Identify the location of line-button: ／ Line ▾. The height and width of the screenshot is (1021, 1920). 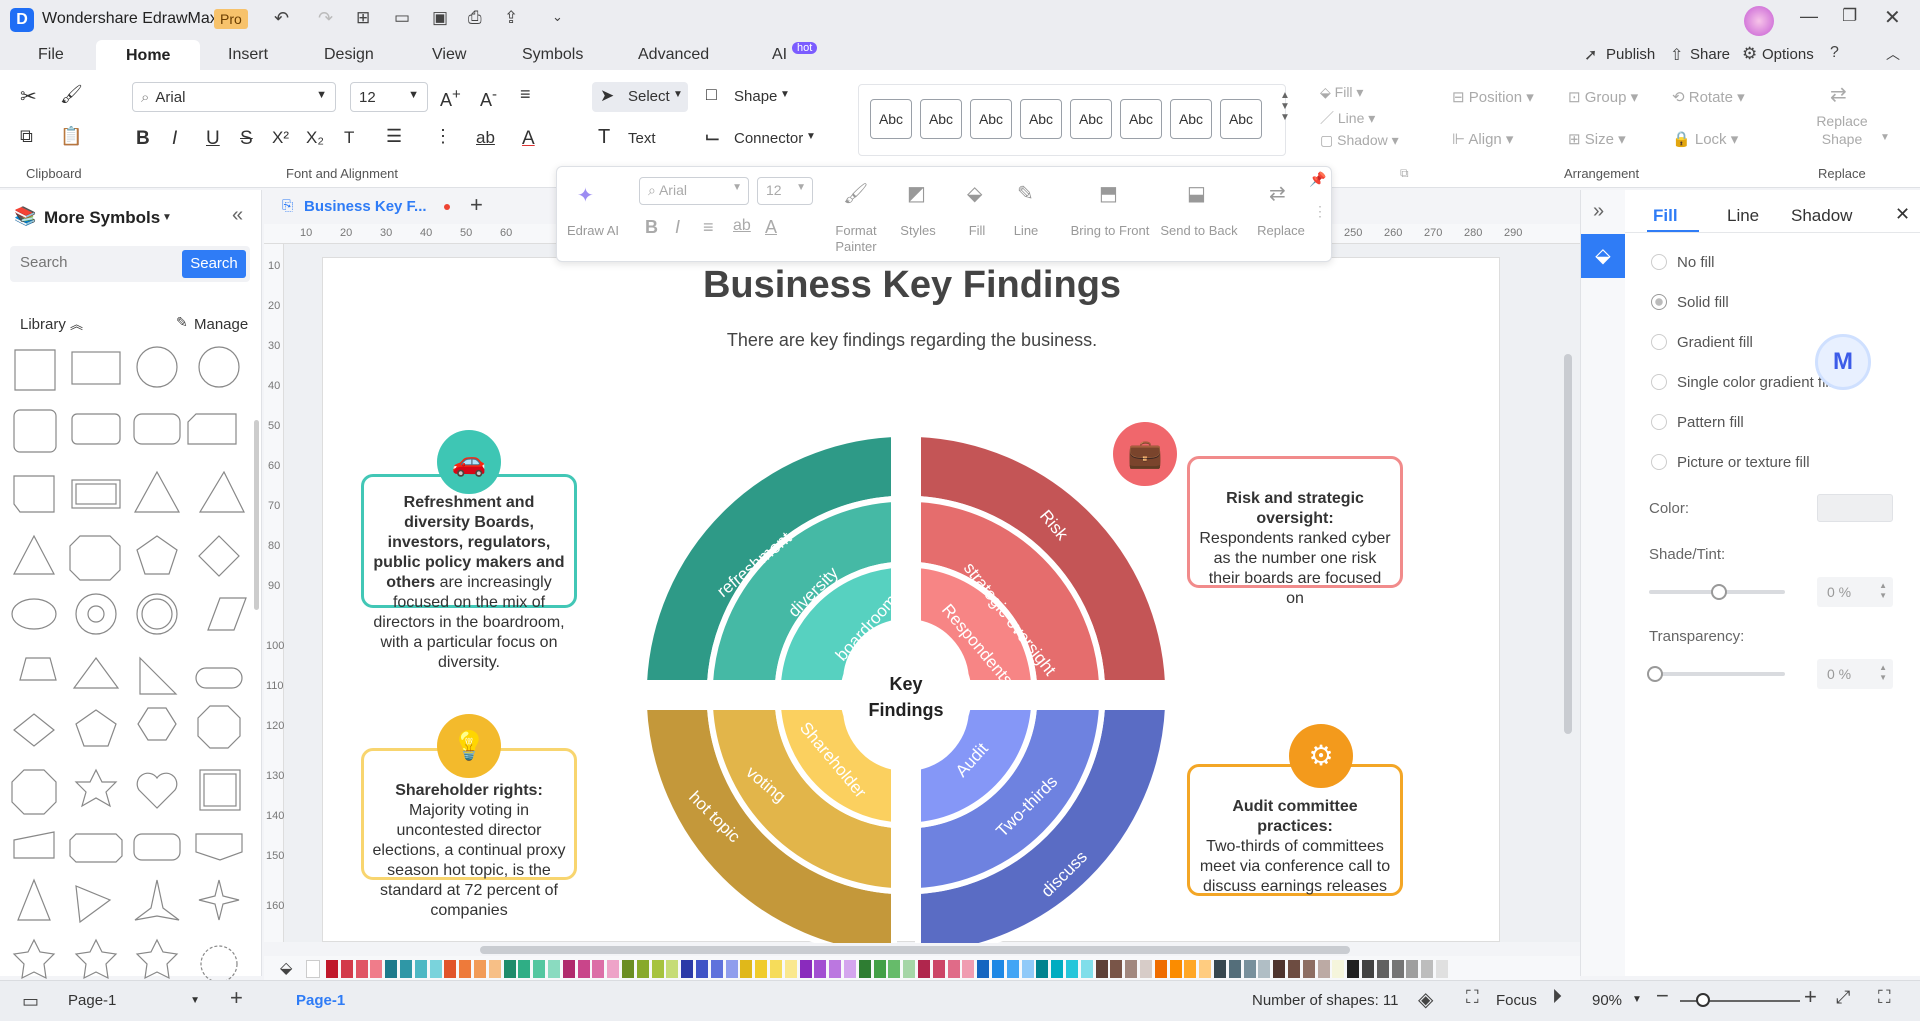
(1347, 118).